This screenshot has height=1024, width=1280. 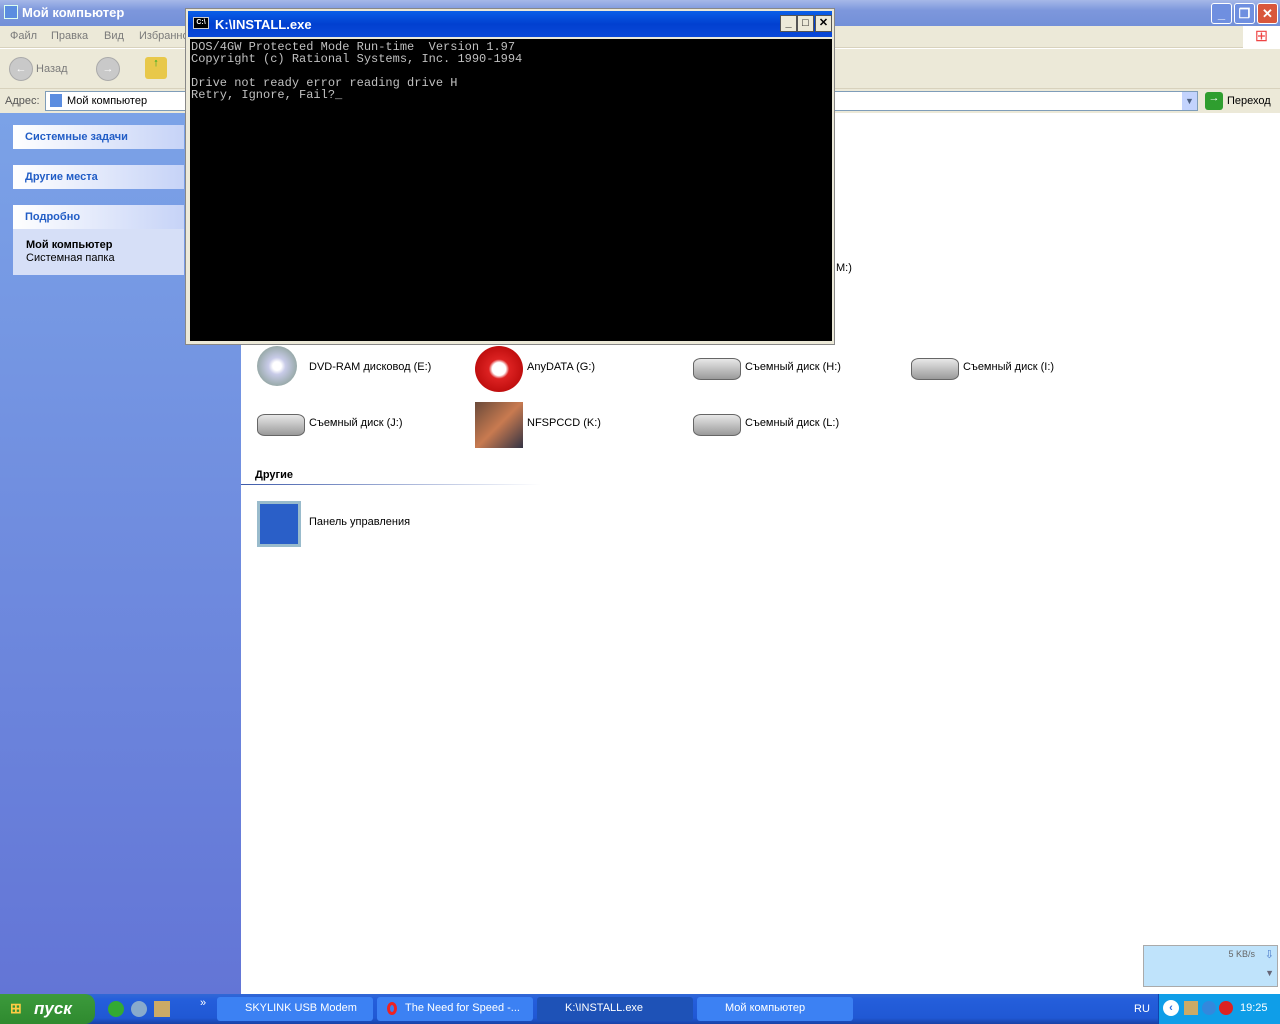 I want to click on tray-icon, so click(x=1209, y=1008).